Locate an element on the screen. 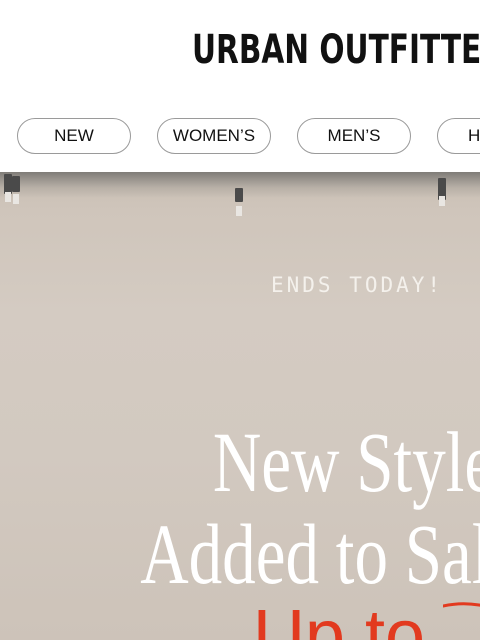  brand-logo: URBAN OUTFITTERS is located at coordinates (336, 50).